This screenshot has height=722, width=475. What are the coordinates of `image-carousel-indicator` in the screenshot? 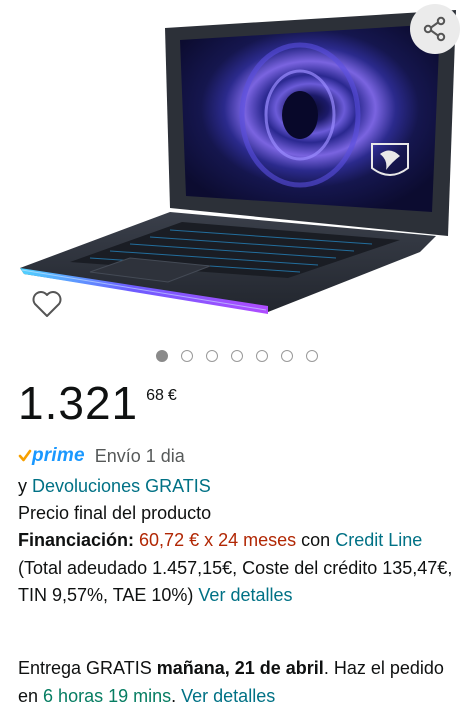 It's located at (237, 356).